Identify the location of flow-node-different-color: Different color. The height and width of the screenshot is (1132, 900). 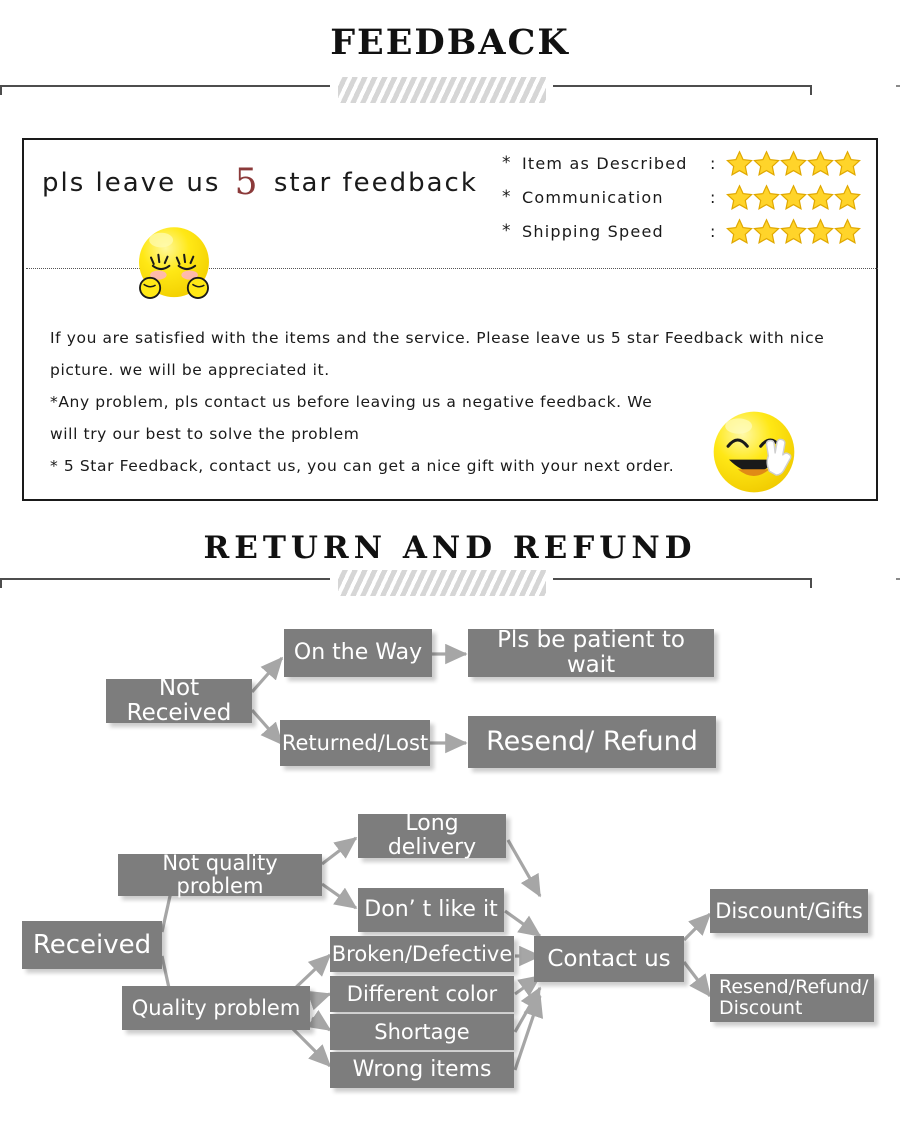
(422, 994).